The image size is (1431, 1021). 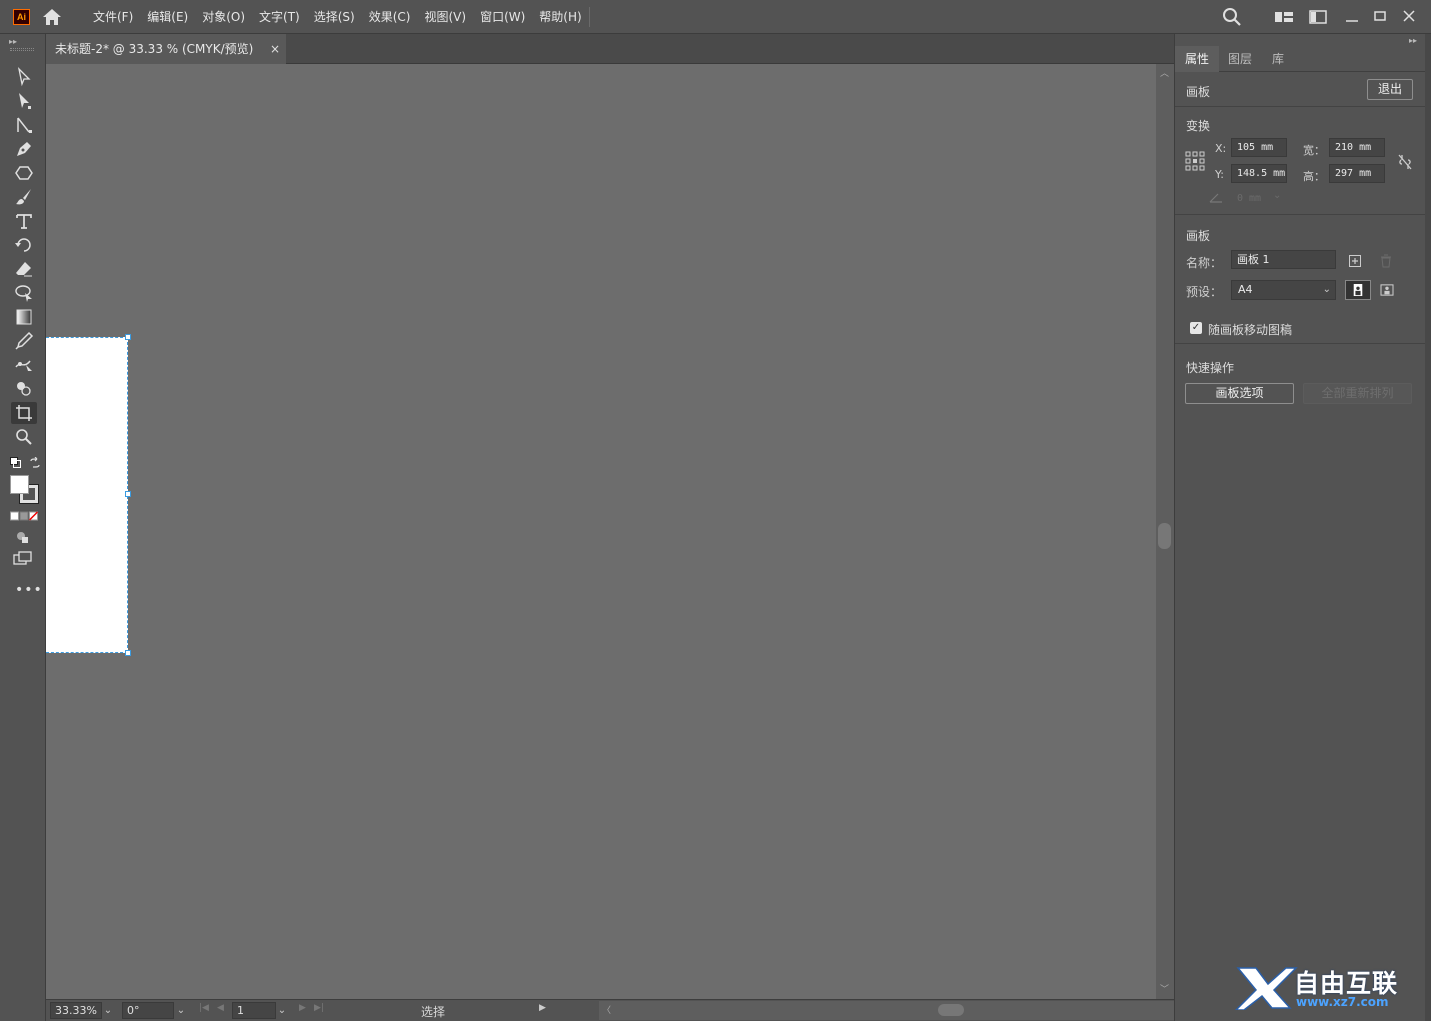 I want to click on gradient-tool-icon, so click(x=24, y=317).